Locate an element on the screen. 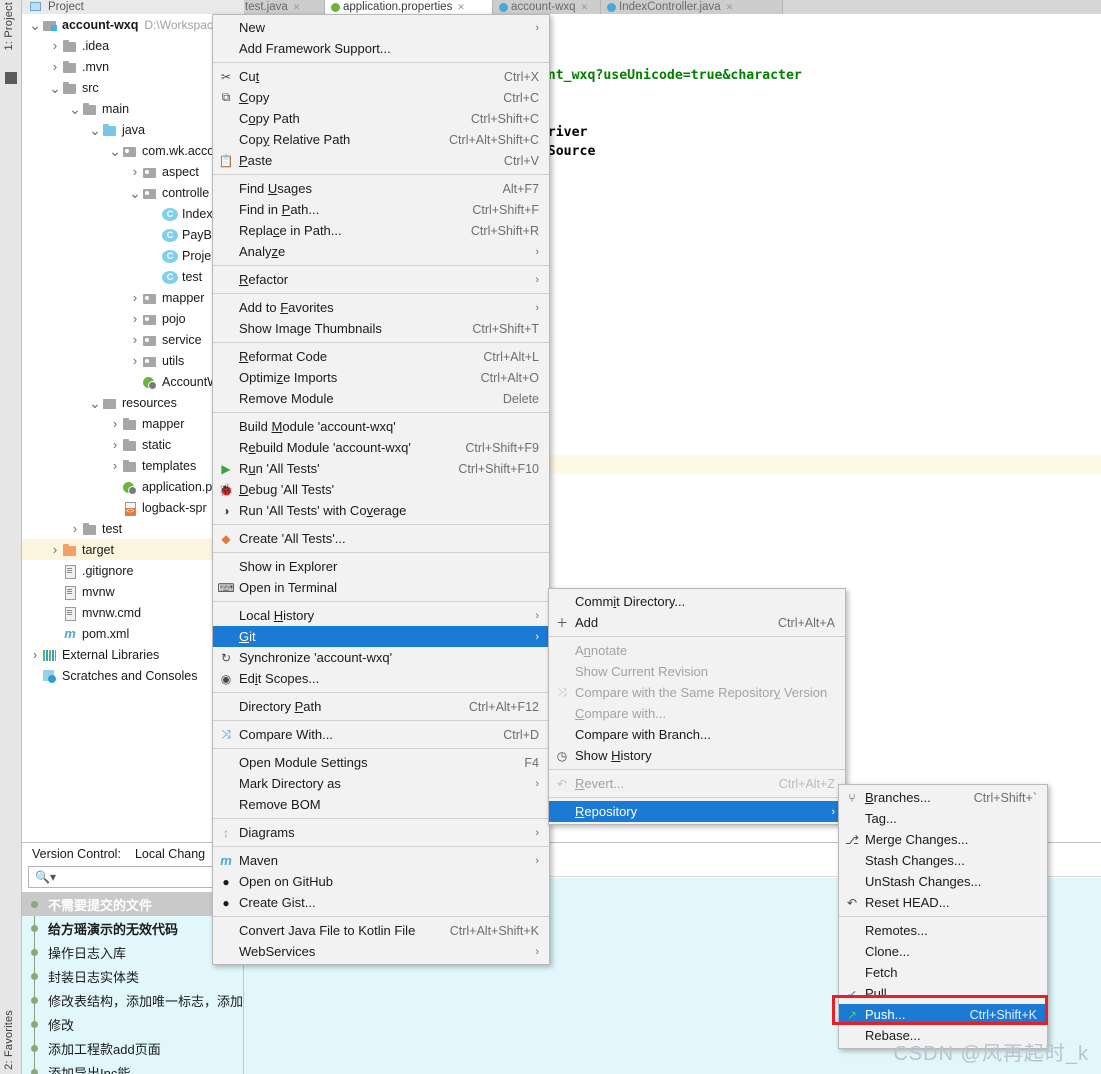 The width and height of the screenshot is (1101, 1074). tree-node-templates: › templates is located at coordinates (132, 465).